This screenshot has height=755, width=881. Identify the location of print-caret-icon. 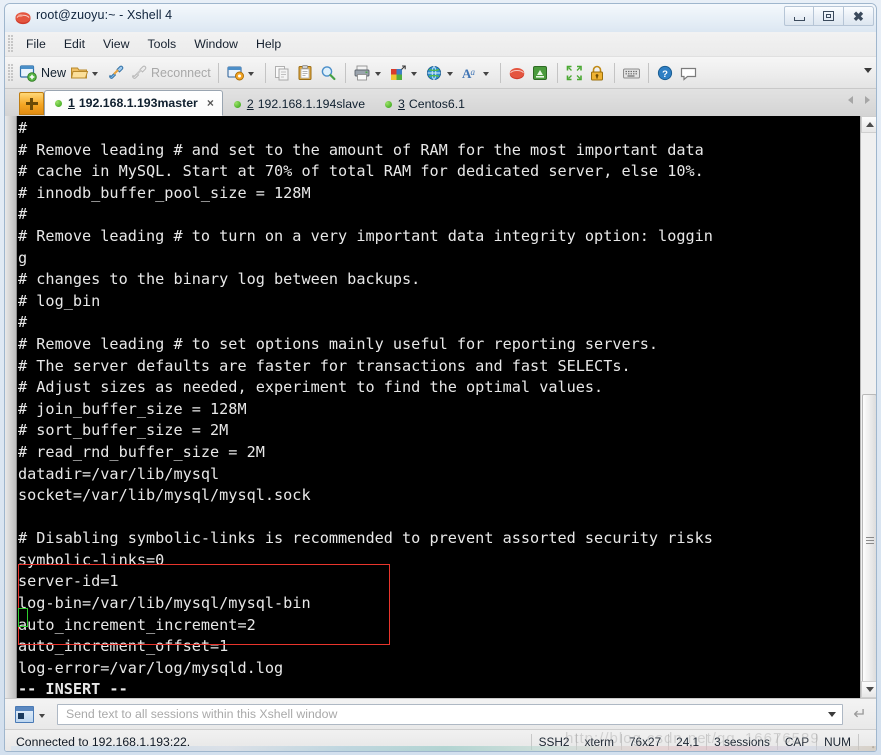
(377, 73).